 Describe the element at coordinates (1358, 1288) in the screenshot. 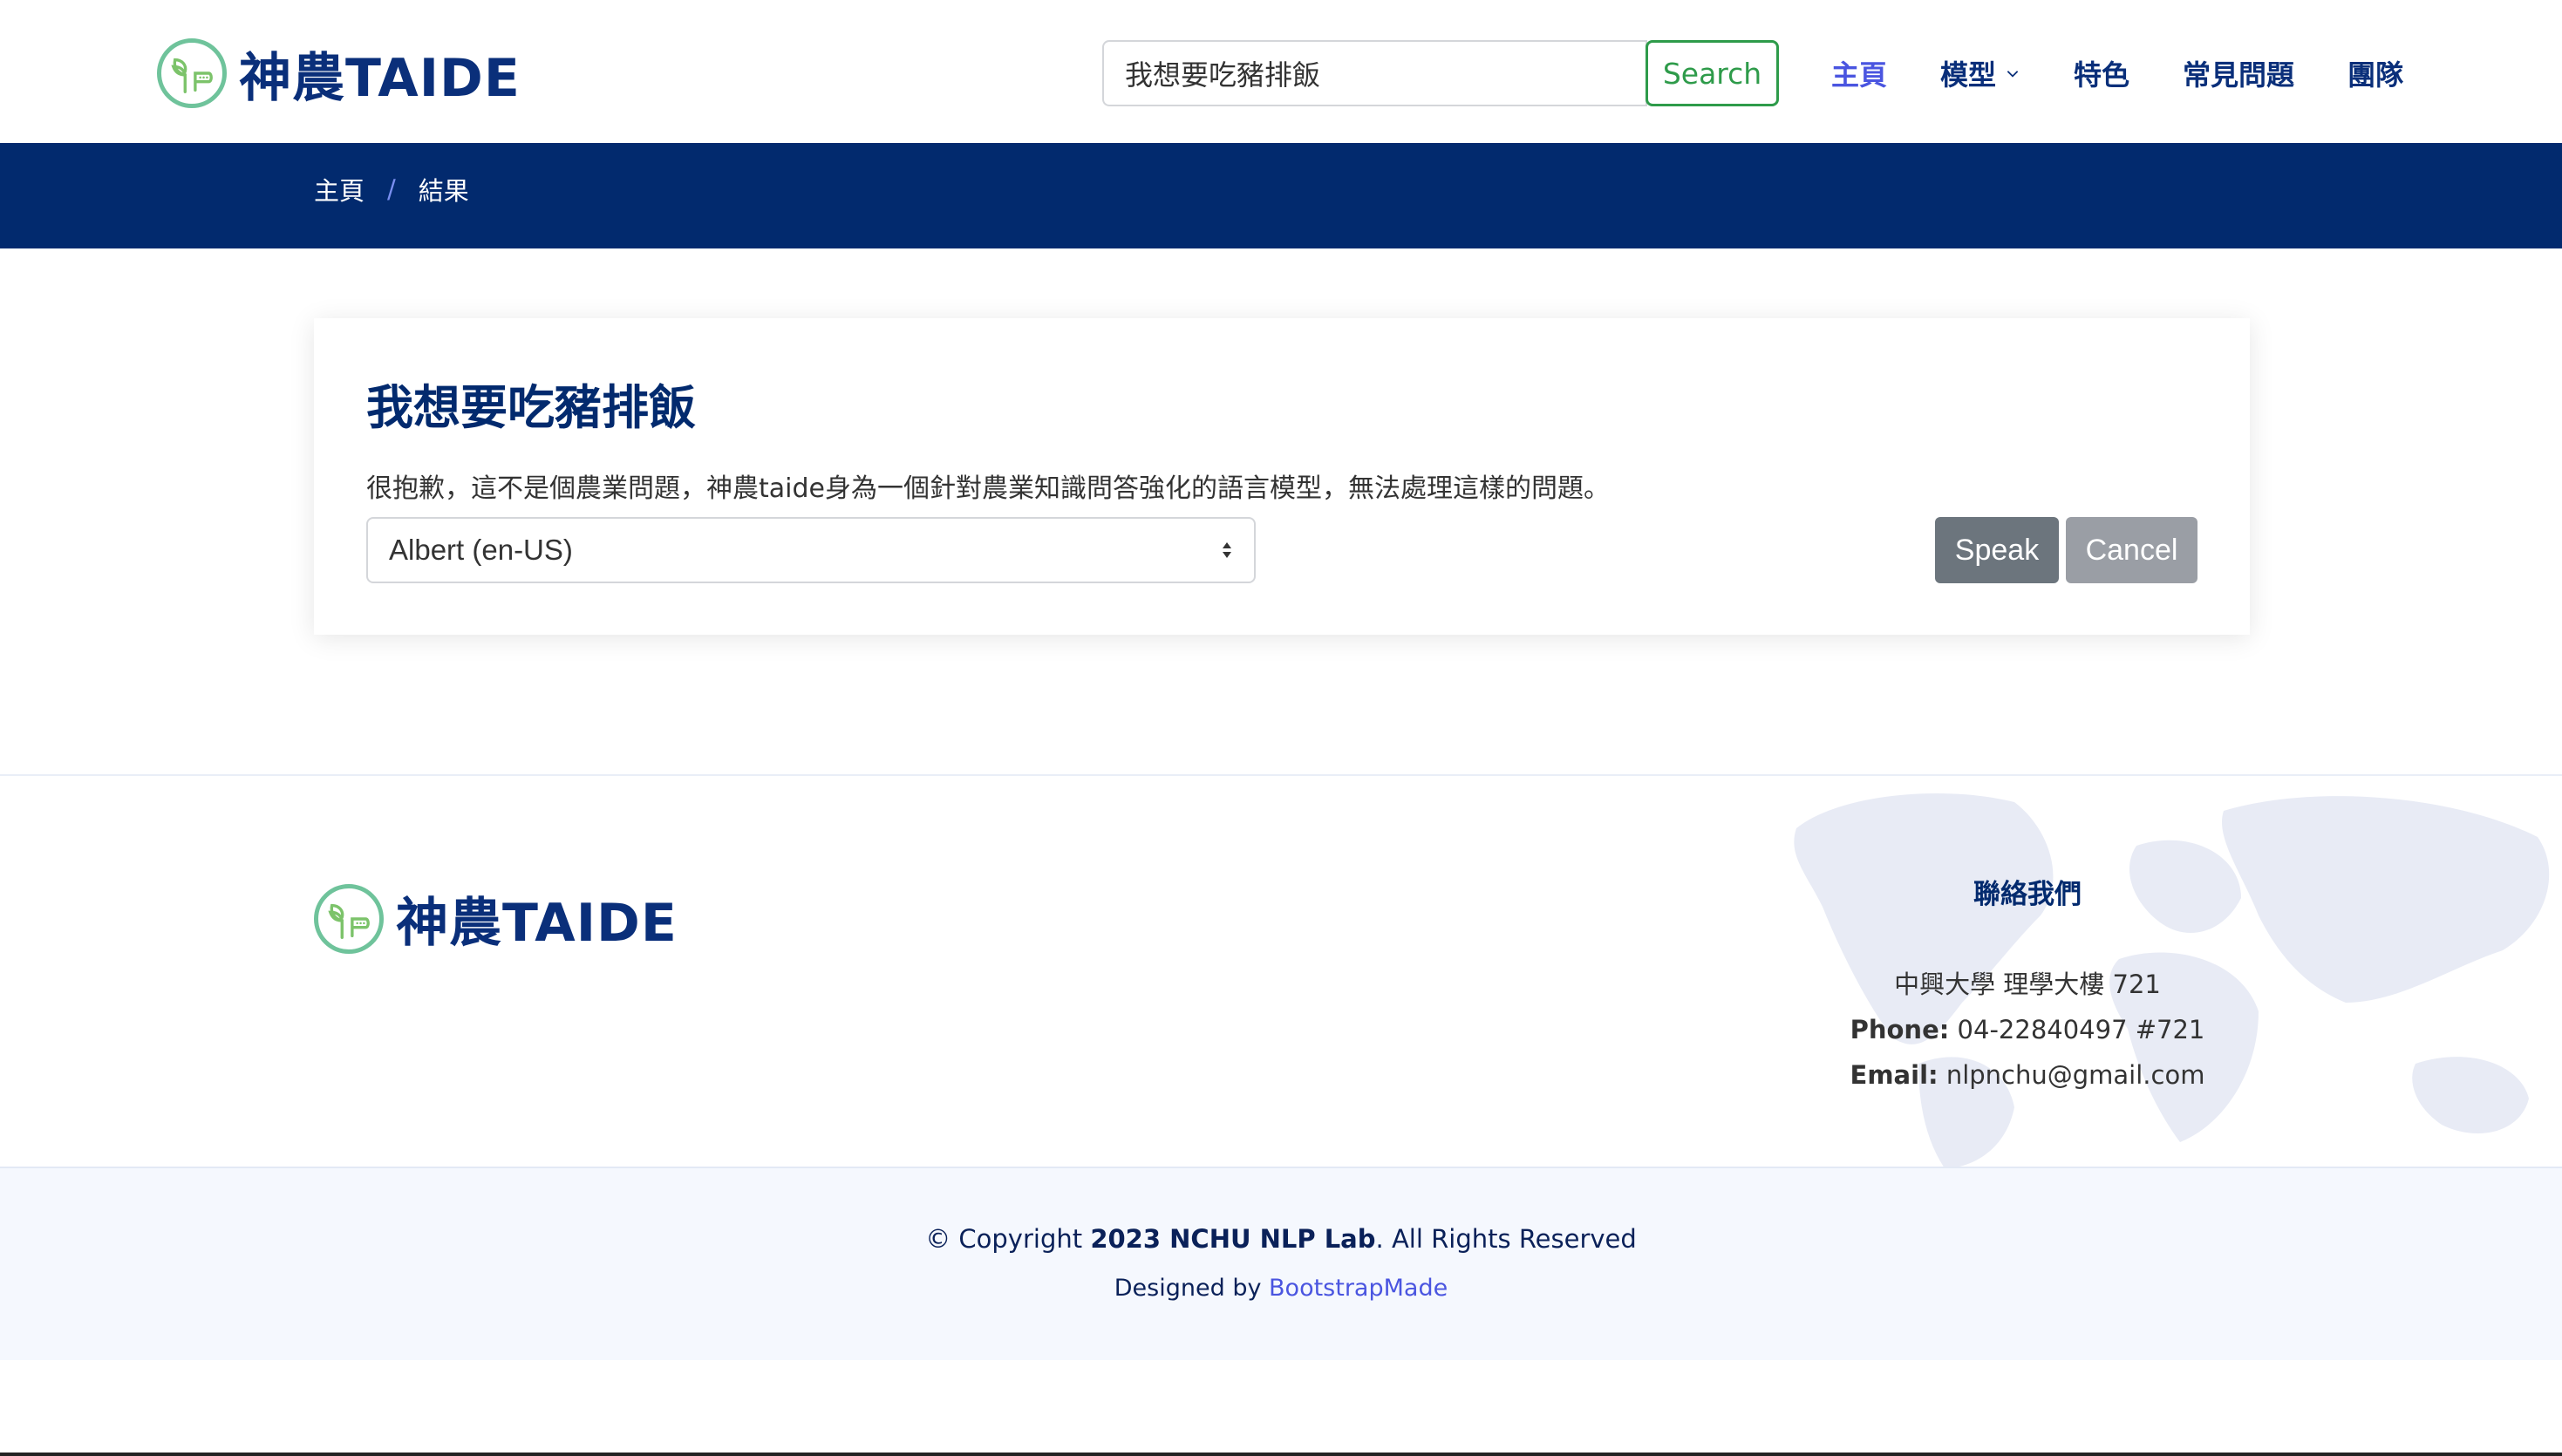

I see `credits-link: BootstrapMade` at that location.